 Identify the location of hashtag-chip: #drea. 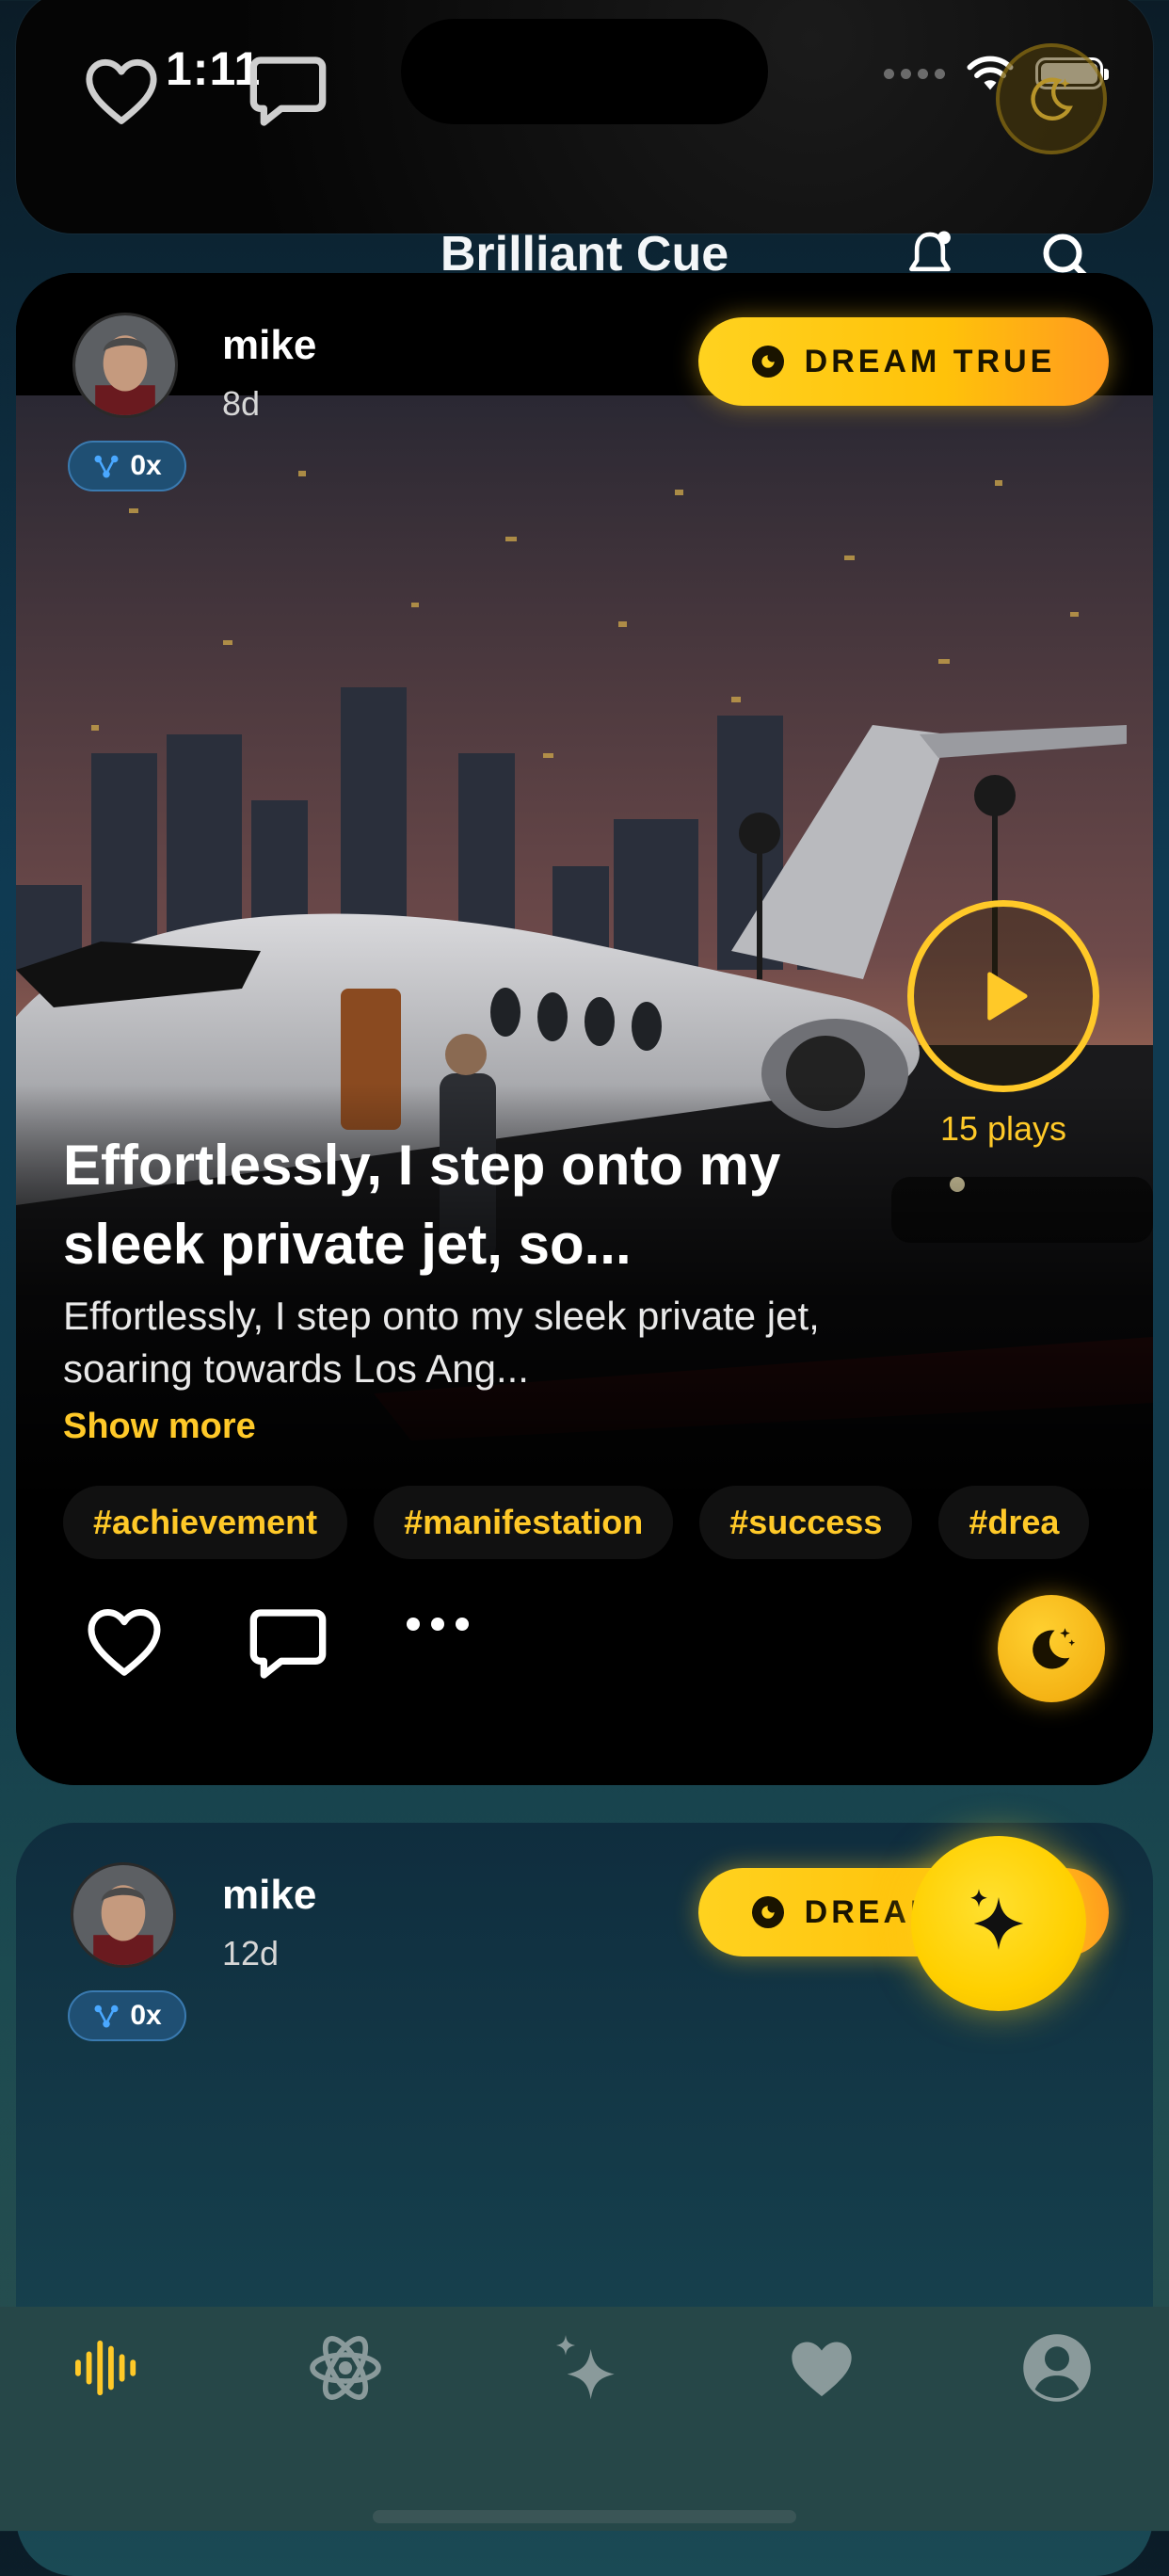
(1014, 1522).